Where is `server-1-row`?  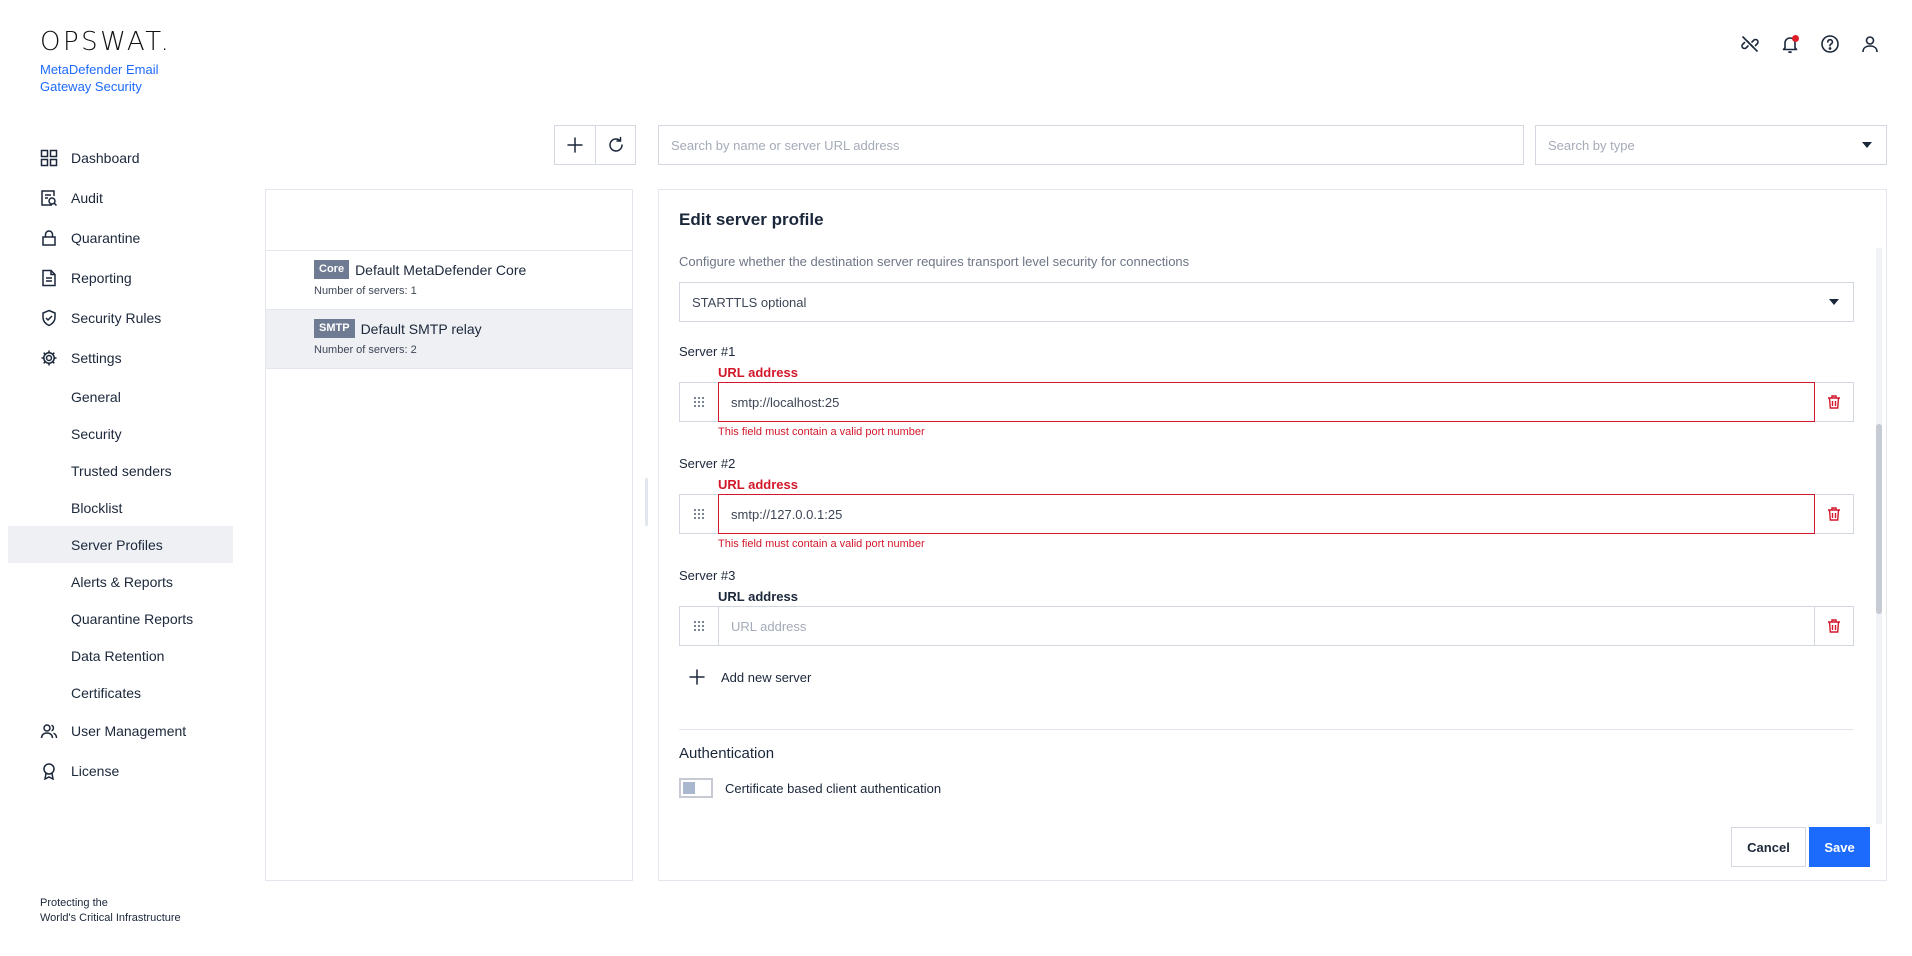
server-1-row is located at coordinates (1266, 402).